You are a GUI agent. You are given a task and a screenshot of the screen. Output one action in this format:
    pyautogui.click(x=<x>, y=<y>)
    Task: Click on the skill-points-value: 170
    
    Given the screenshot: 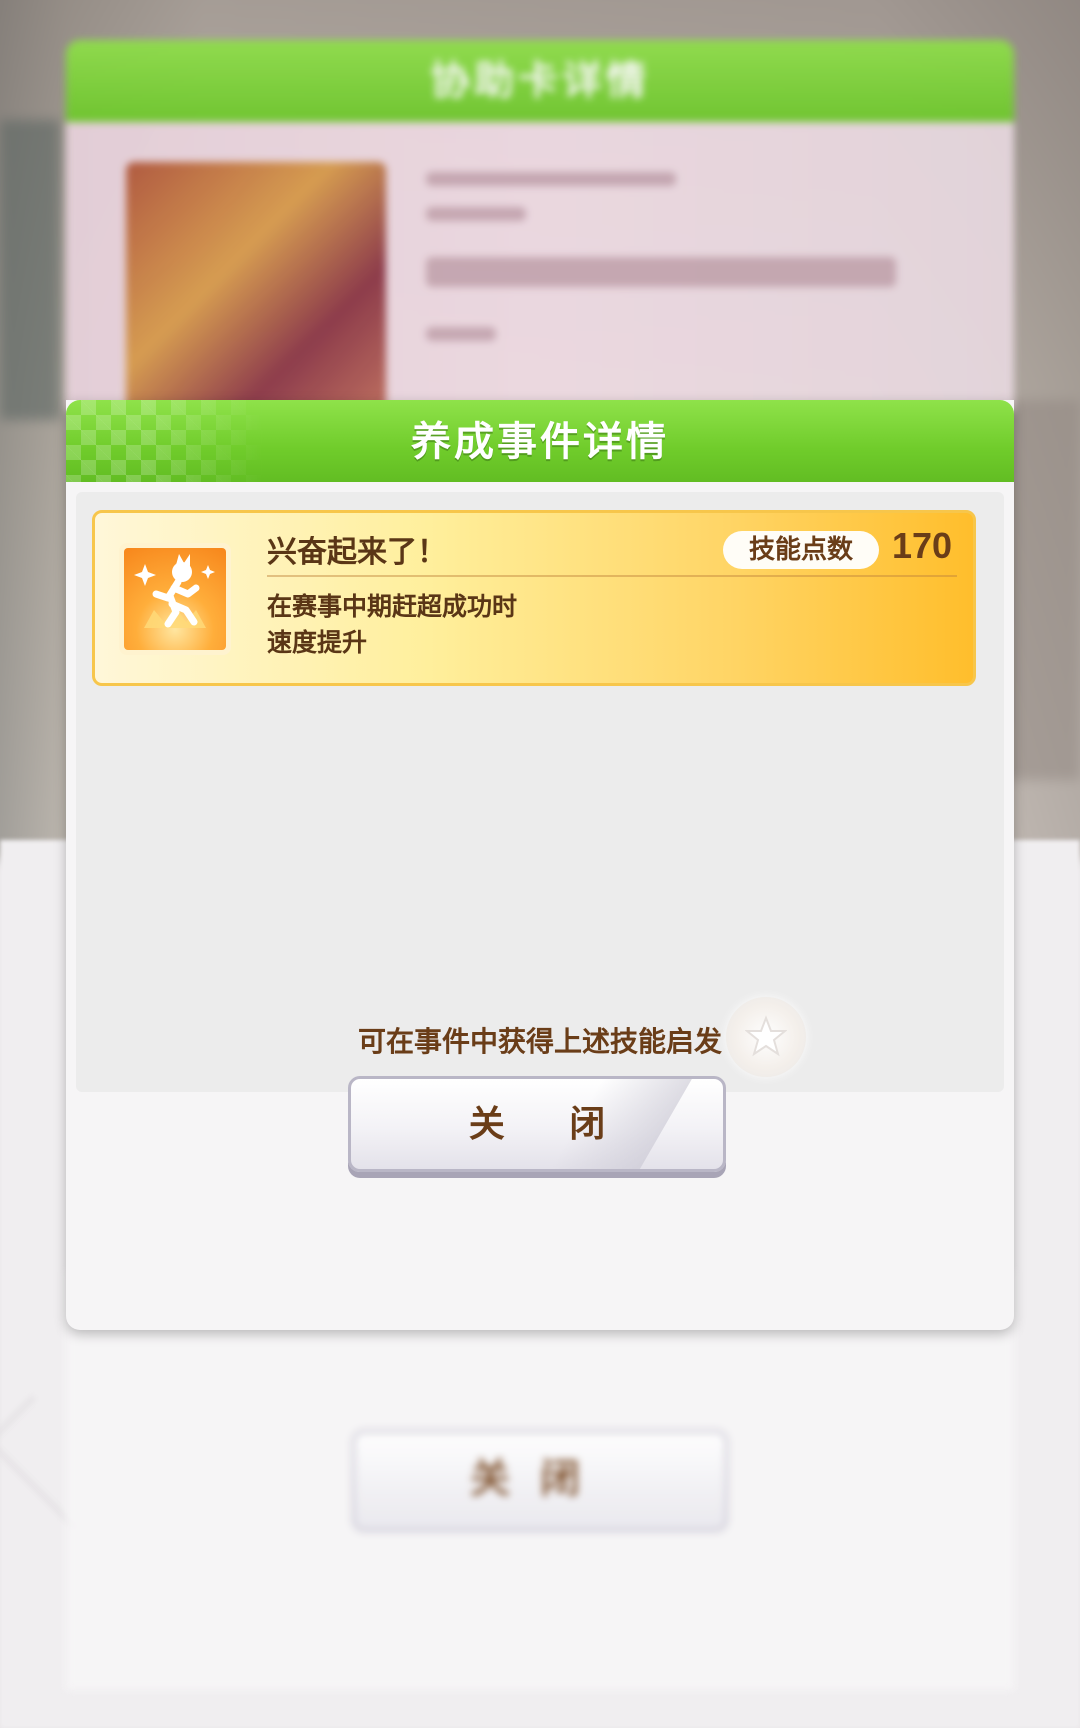 What is the action you would take?
    pyautogui.click(x=922, y=545)
    